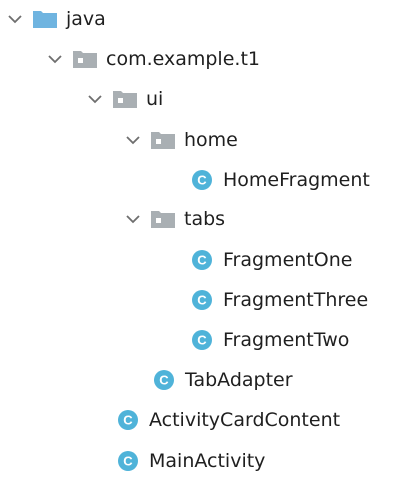 This screenshot has width=403, height=480. I want to click on tree-node-label: MainActivity, so click(207, 461).